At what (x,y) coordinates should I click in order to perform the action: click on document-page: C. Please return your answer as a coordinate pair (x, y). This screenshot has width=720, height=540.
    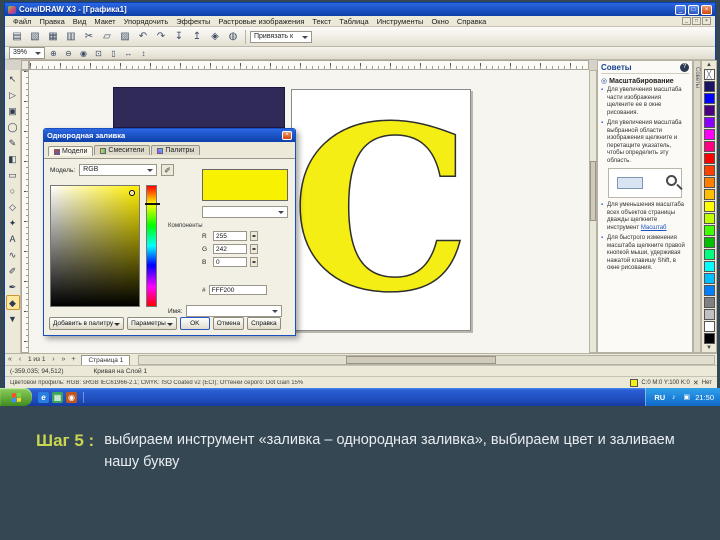
    Looking at the image, I should click on (381, 210).